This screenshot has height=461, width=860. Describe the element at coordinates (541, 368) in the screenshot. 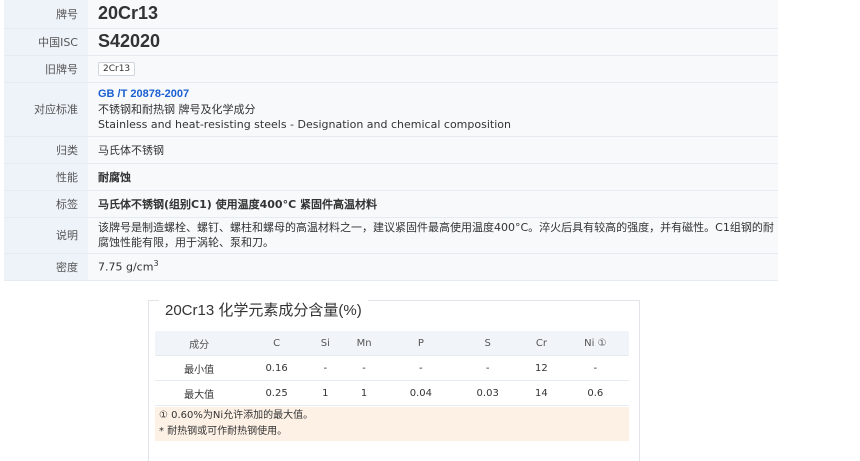

I see `composition-cell: 12` at that location.